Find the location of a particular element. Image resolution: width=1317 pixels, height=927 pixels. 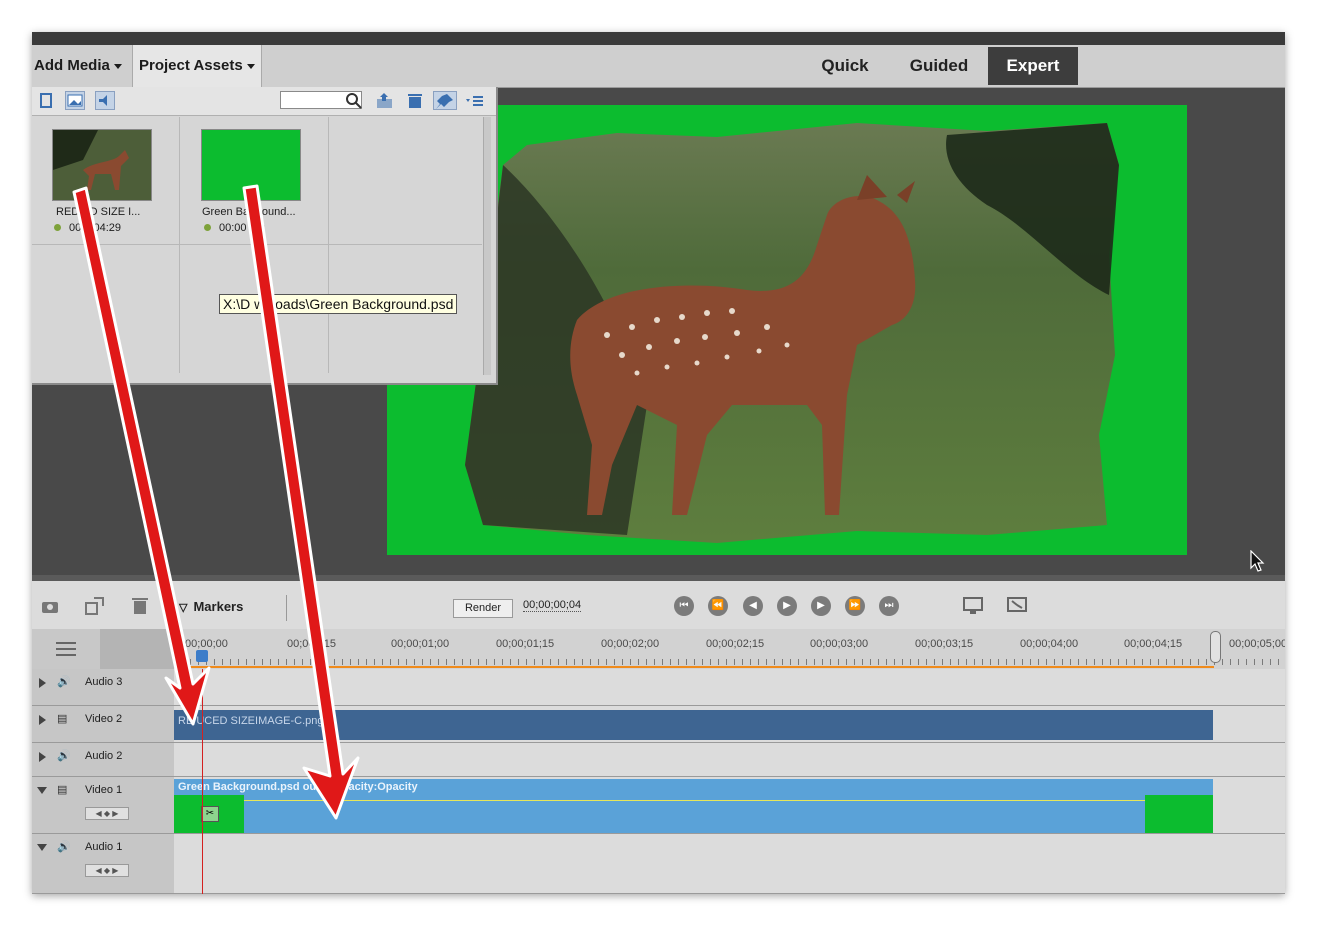

opacity-line is located at coordinates (693, 800).